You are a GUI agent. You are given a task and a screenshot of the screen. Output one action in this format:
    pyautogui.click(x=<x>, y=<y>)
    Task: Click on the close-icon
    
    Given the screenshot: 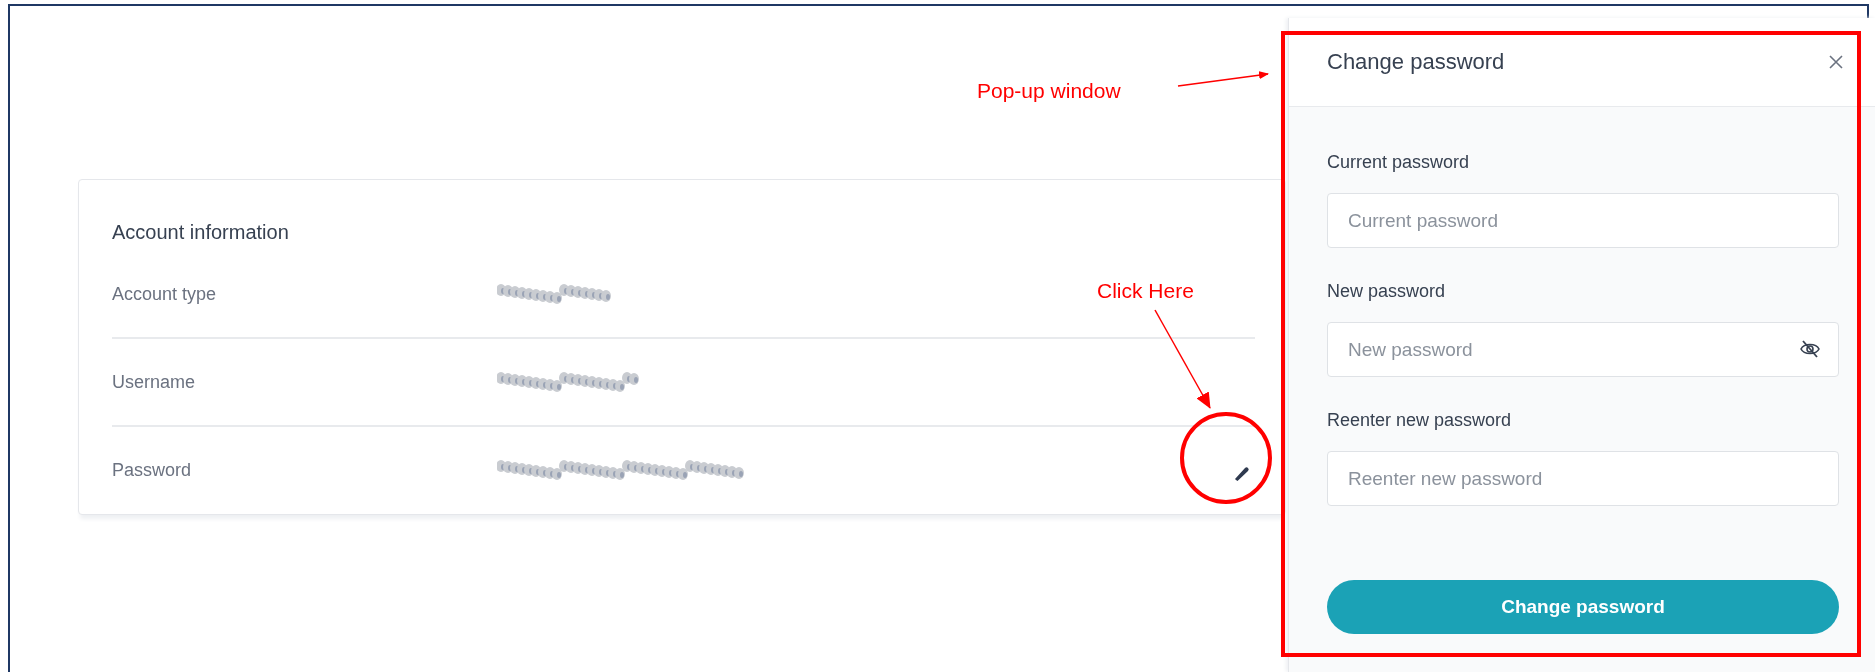 What is the action you would take?
    pyautogui.click(x=1836, y=62)
    